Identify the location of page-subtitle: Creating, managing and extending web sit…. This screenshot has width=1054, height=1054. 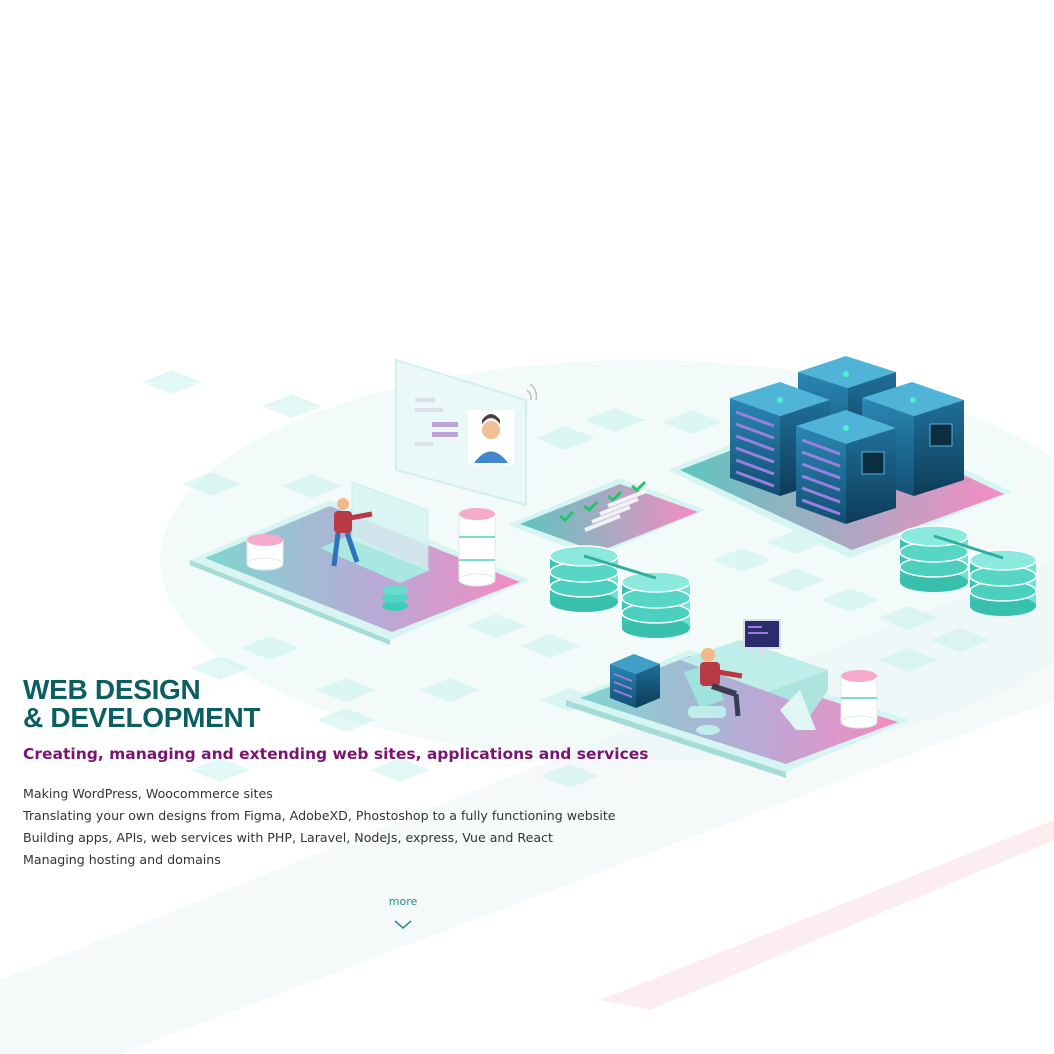
(336, 754).